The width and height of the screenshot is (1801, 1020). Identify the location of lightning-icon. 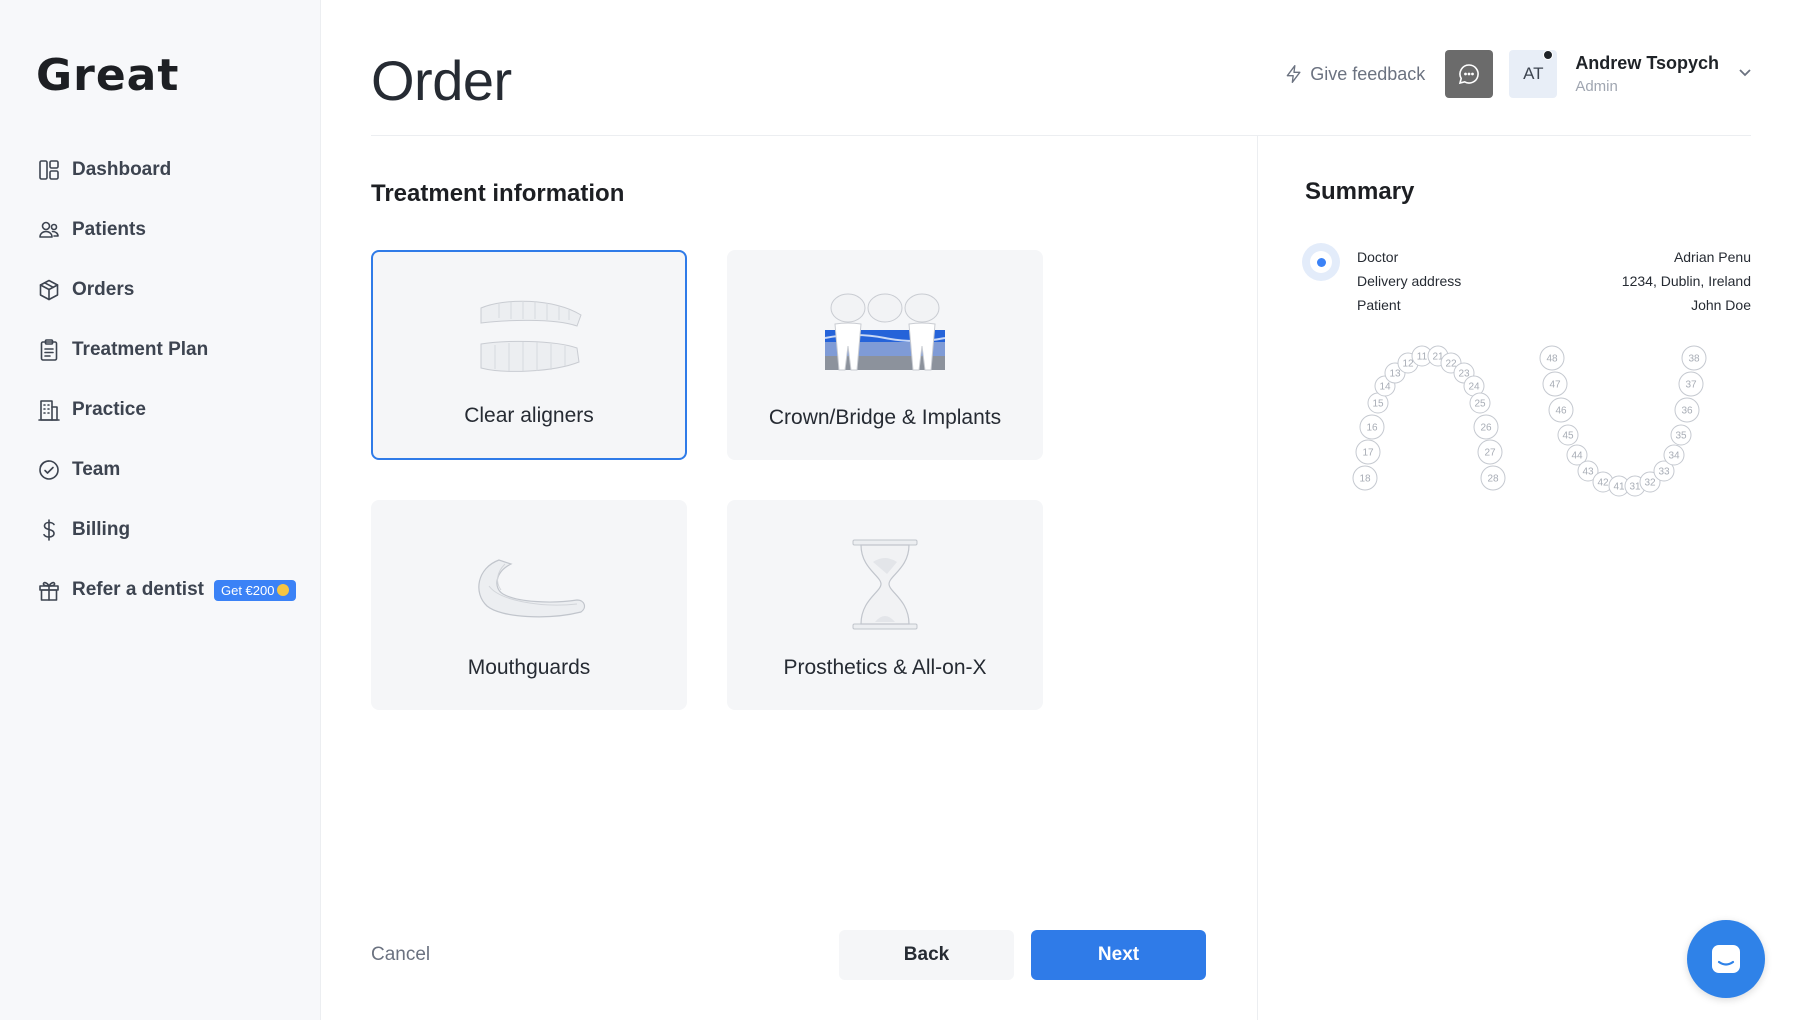
(1293, 74).